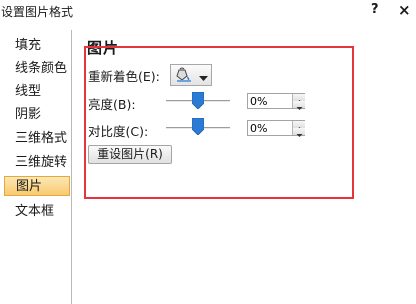 This screenshot has height=304, width=416. What do you see at coordinates (37, 212) in the screenshot?
I see `sidebar-item-text-box: 文本框` at bounding box center [37, 212].